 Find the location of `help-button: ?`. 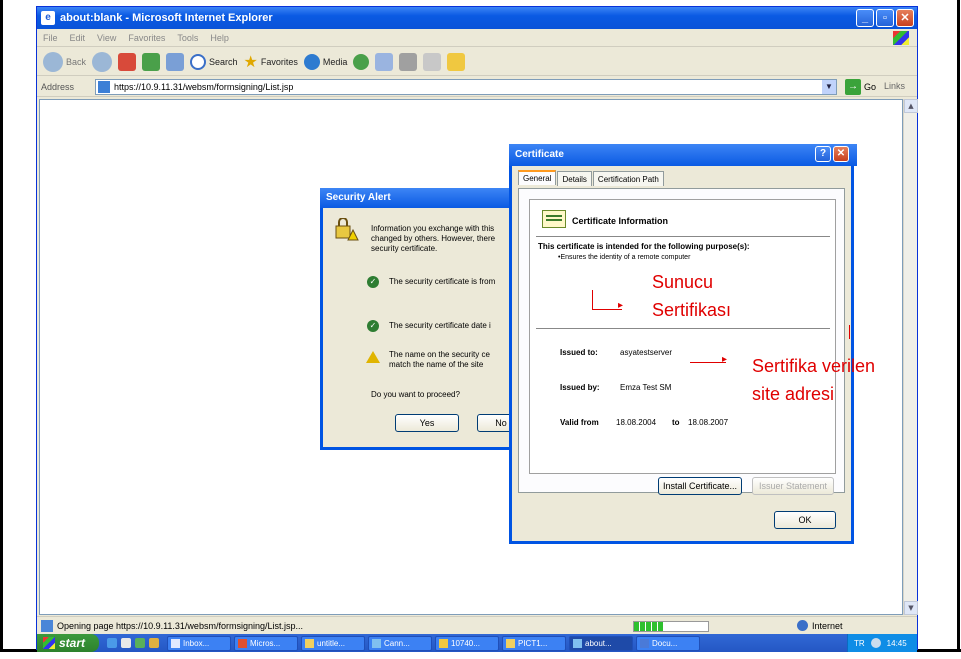

help-button: ? is located at coordinates (823, 154).